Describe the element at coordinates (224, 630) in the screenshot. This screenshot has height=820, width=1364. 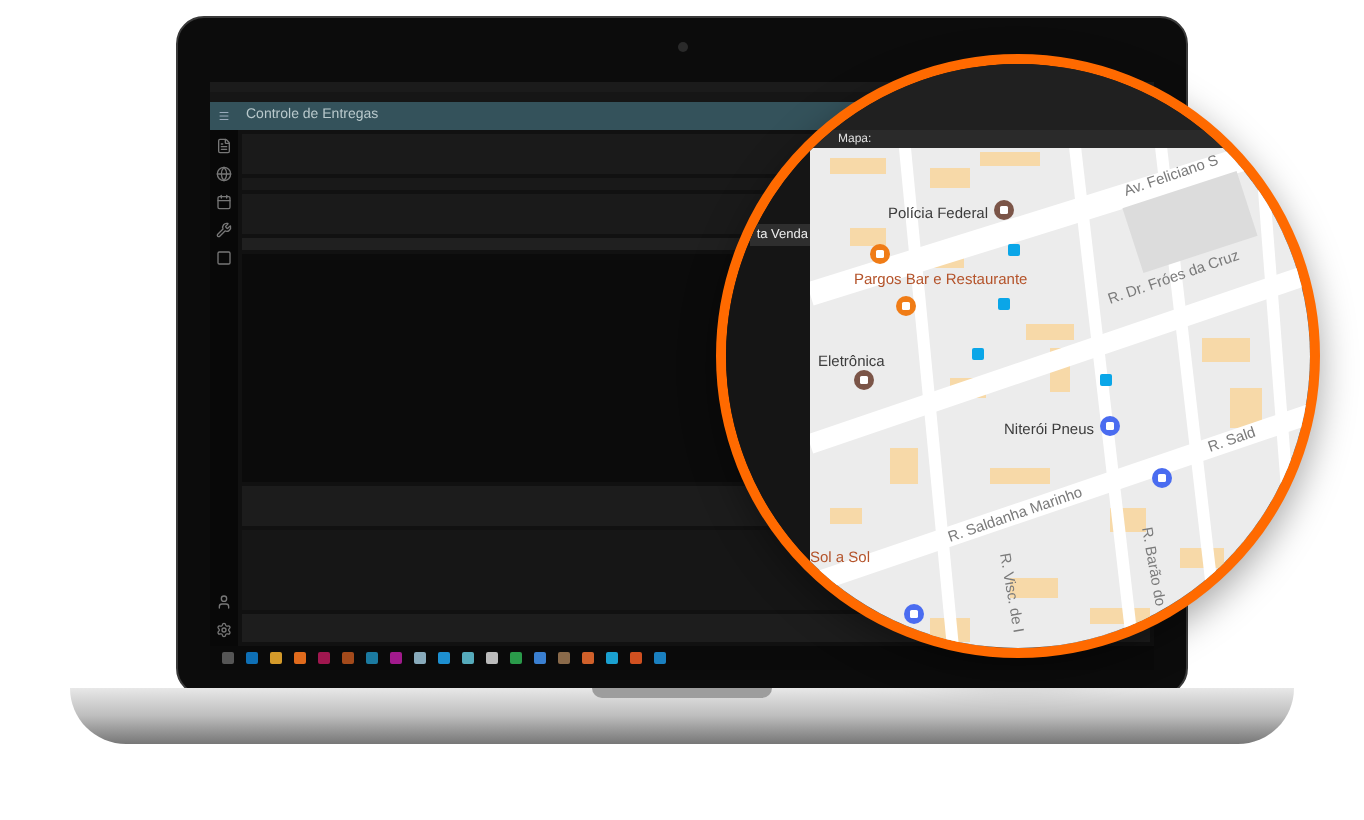
I see `settings-icon` at that location.